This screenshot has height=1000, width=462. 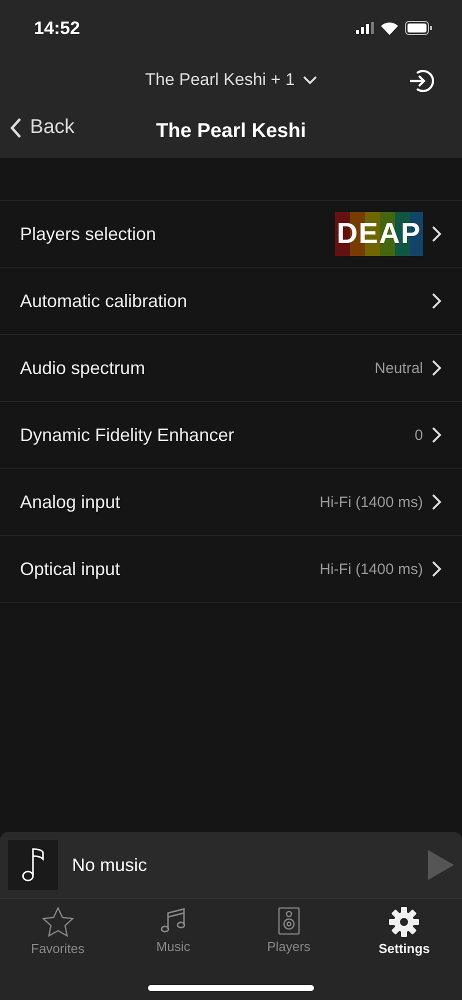 I want to click on signal-icon, so click(x=365, y=28).